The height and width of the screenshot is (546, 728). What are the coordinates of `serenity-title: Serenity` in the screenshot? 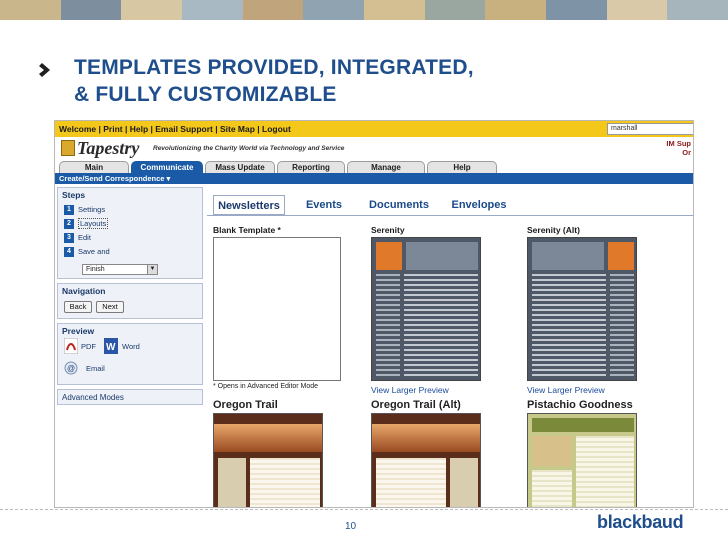 It's located at (388, 230).